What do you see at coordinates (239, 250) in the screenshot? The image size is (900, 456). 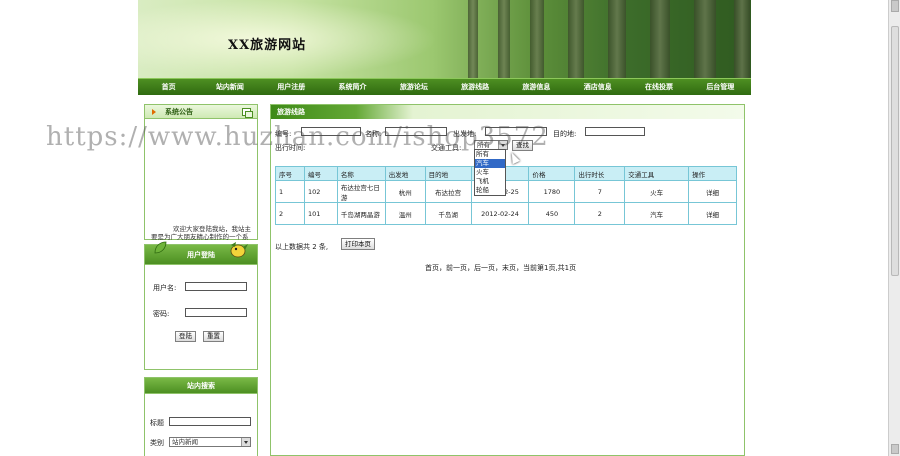 I see `bird-icon` at bounding box center [239, 250].